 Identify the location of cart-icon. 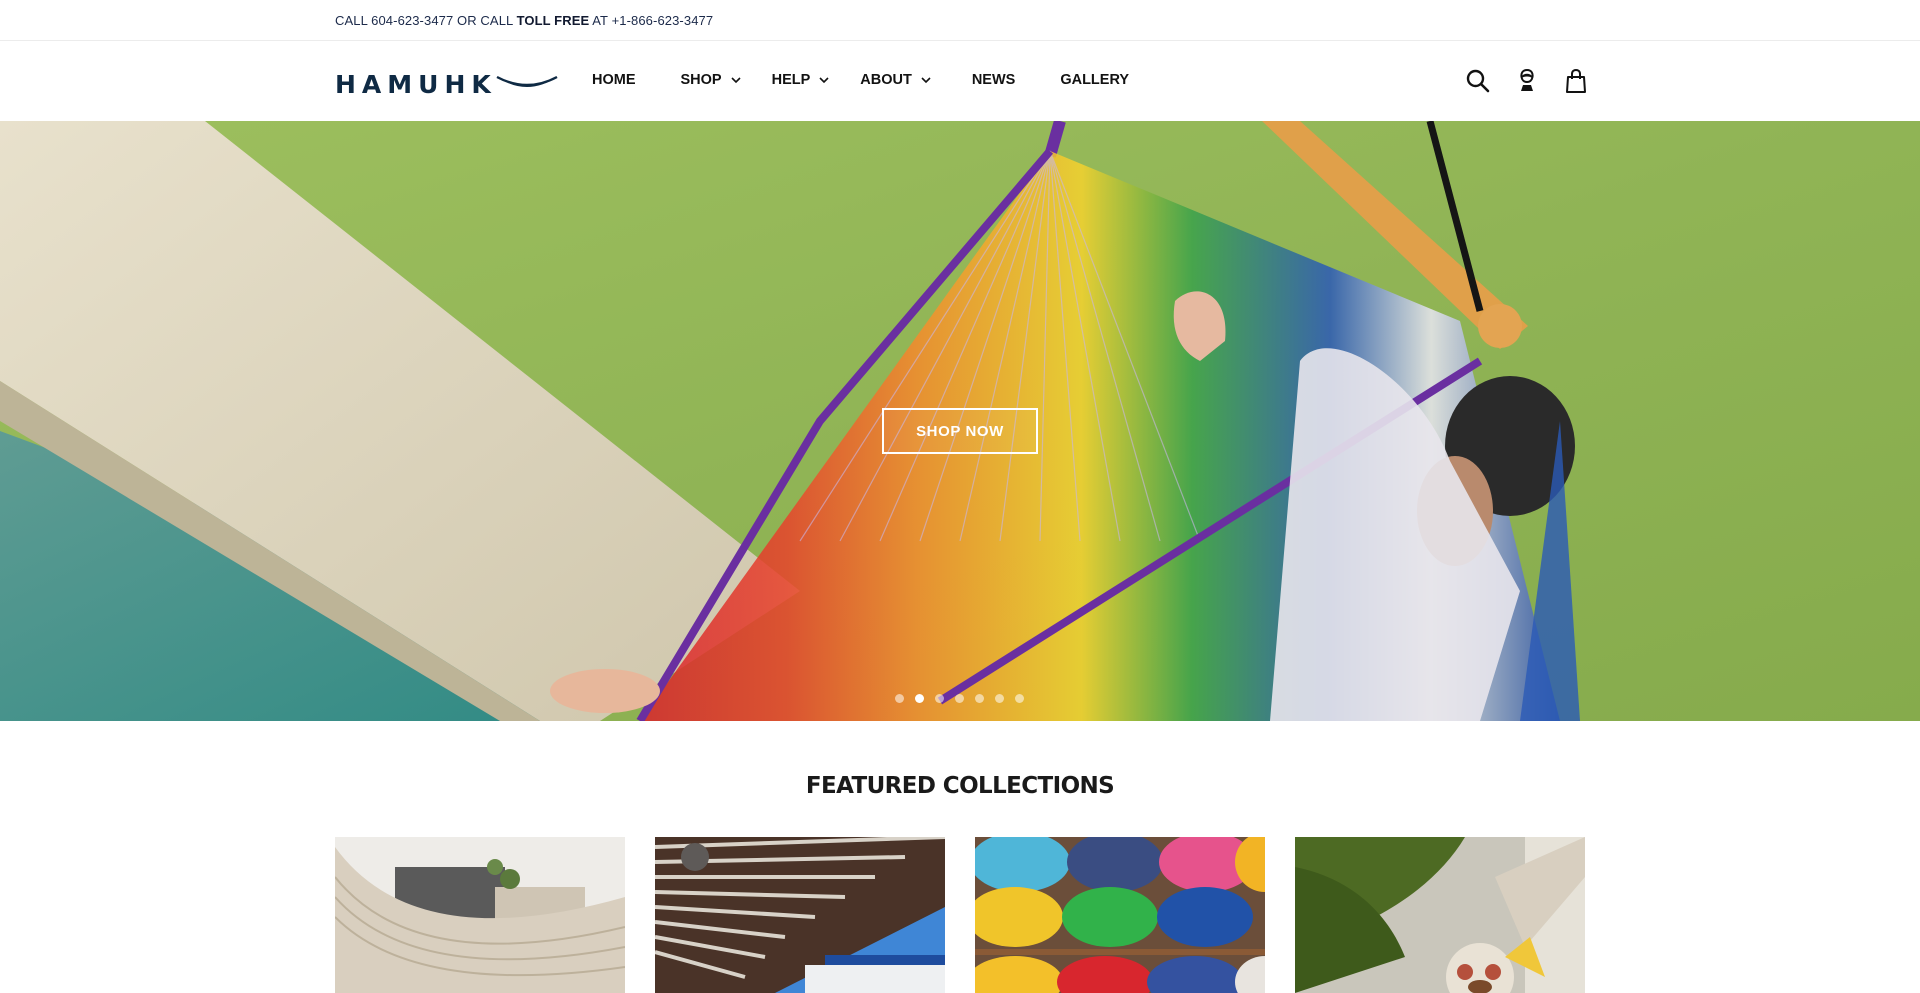
(1576, 80).